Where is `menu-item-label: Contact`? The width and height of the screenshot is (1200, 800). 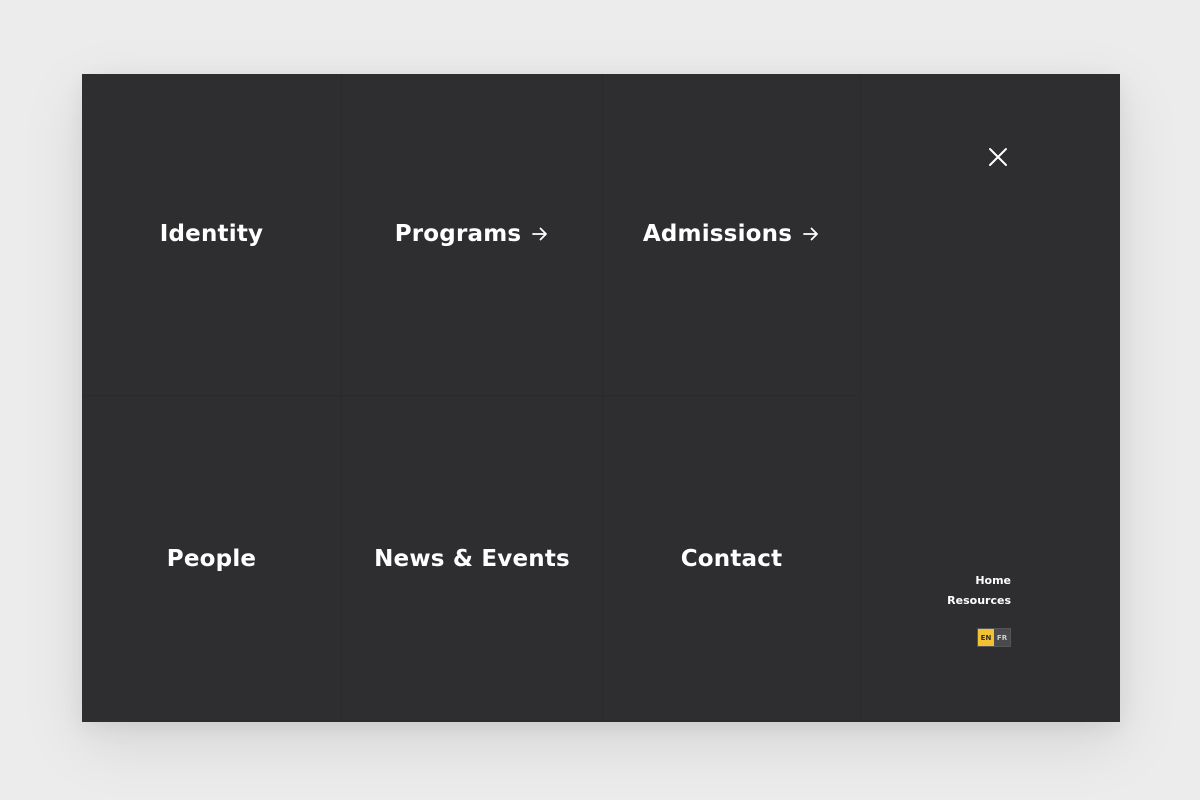
menu-item-label: Contact is located at coordinates (731, 559).